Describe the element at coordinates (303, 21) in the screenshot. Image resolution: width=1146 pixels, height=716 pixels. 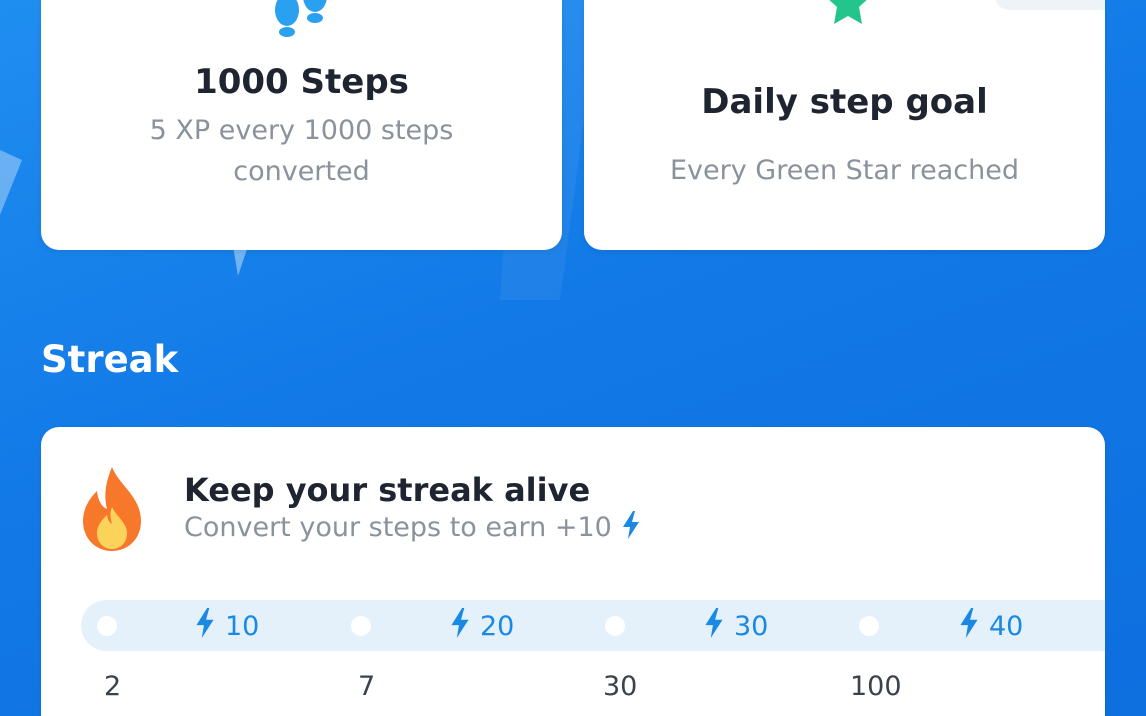
I see `footsteps-icon` at that location.